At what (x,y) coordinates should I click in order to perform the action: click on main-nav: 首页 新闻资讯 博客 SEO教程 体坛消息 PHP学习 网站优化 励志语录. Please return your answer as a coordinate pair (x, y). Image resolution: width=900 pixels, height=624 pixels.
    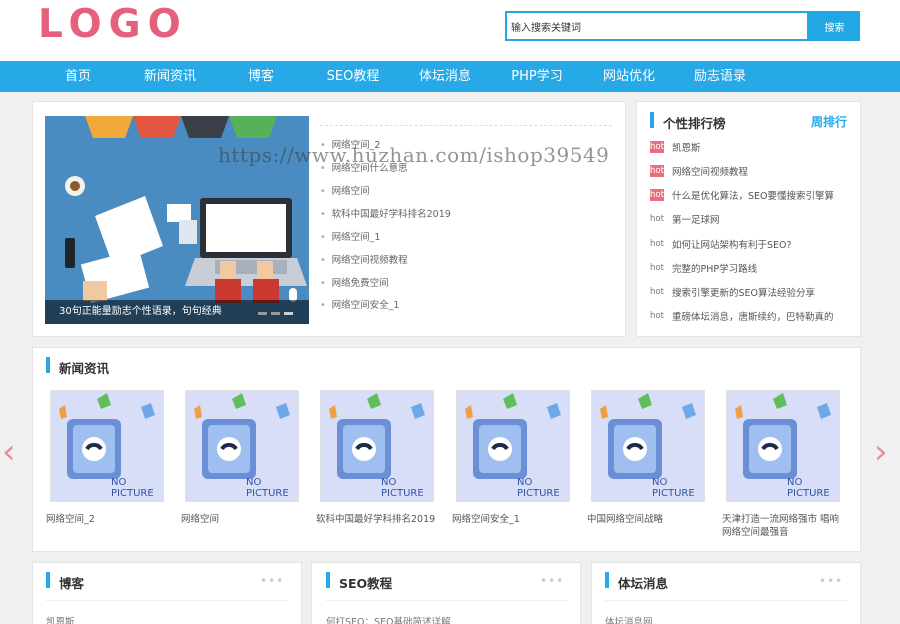
    Looking at the image, I should click on (450, 76).